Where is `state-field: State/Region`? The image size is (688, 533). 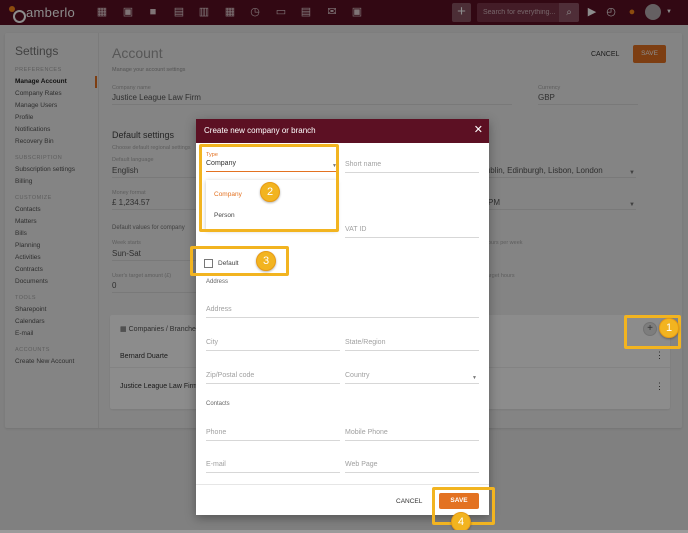 state-field: State/Region is located at coordinates (412, 345).